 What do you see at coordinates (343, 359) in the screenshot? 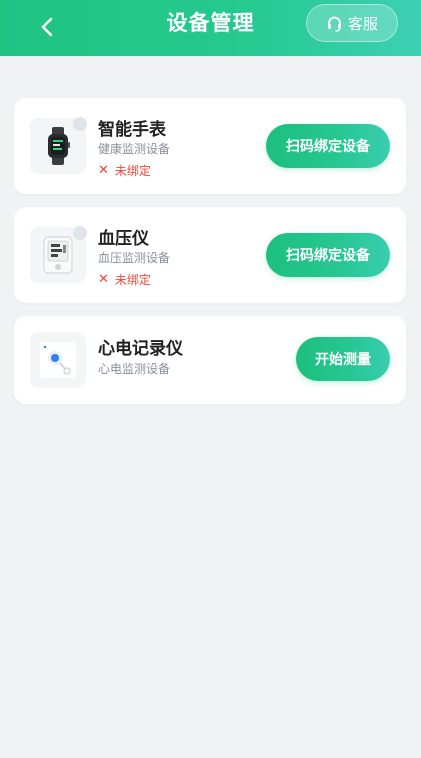
I see `start-measure-button: 开始测量` at bounding box center [343, 359].